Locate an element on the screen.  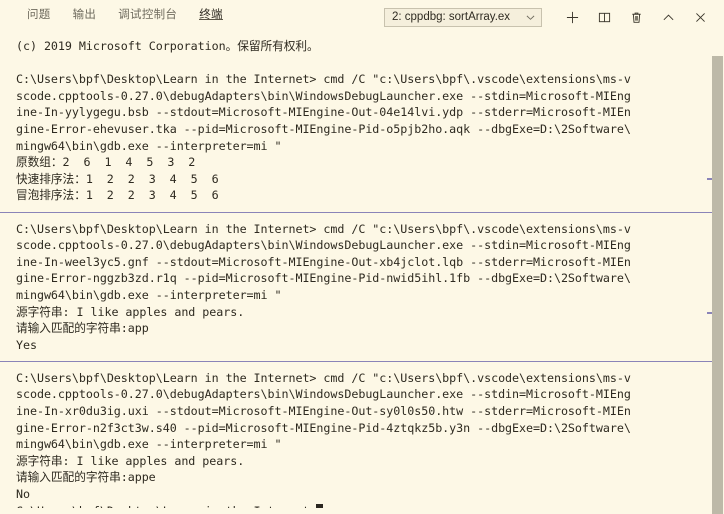
panel-tab-2: 调试控制台 is located at coordinates (147, 11).